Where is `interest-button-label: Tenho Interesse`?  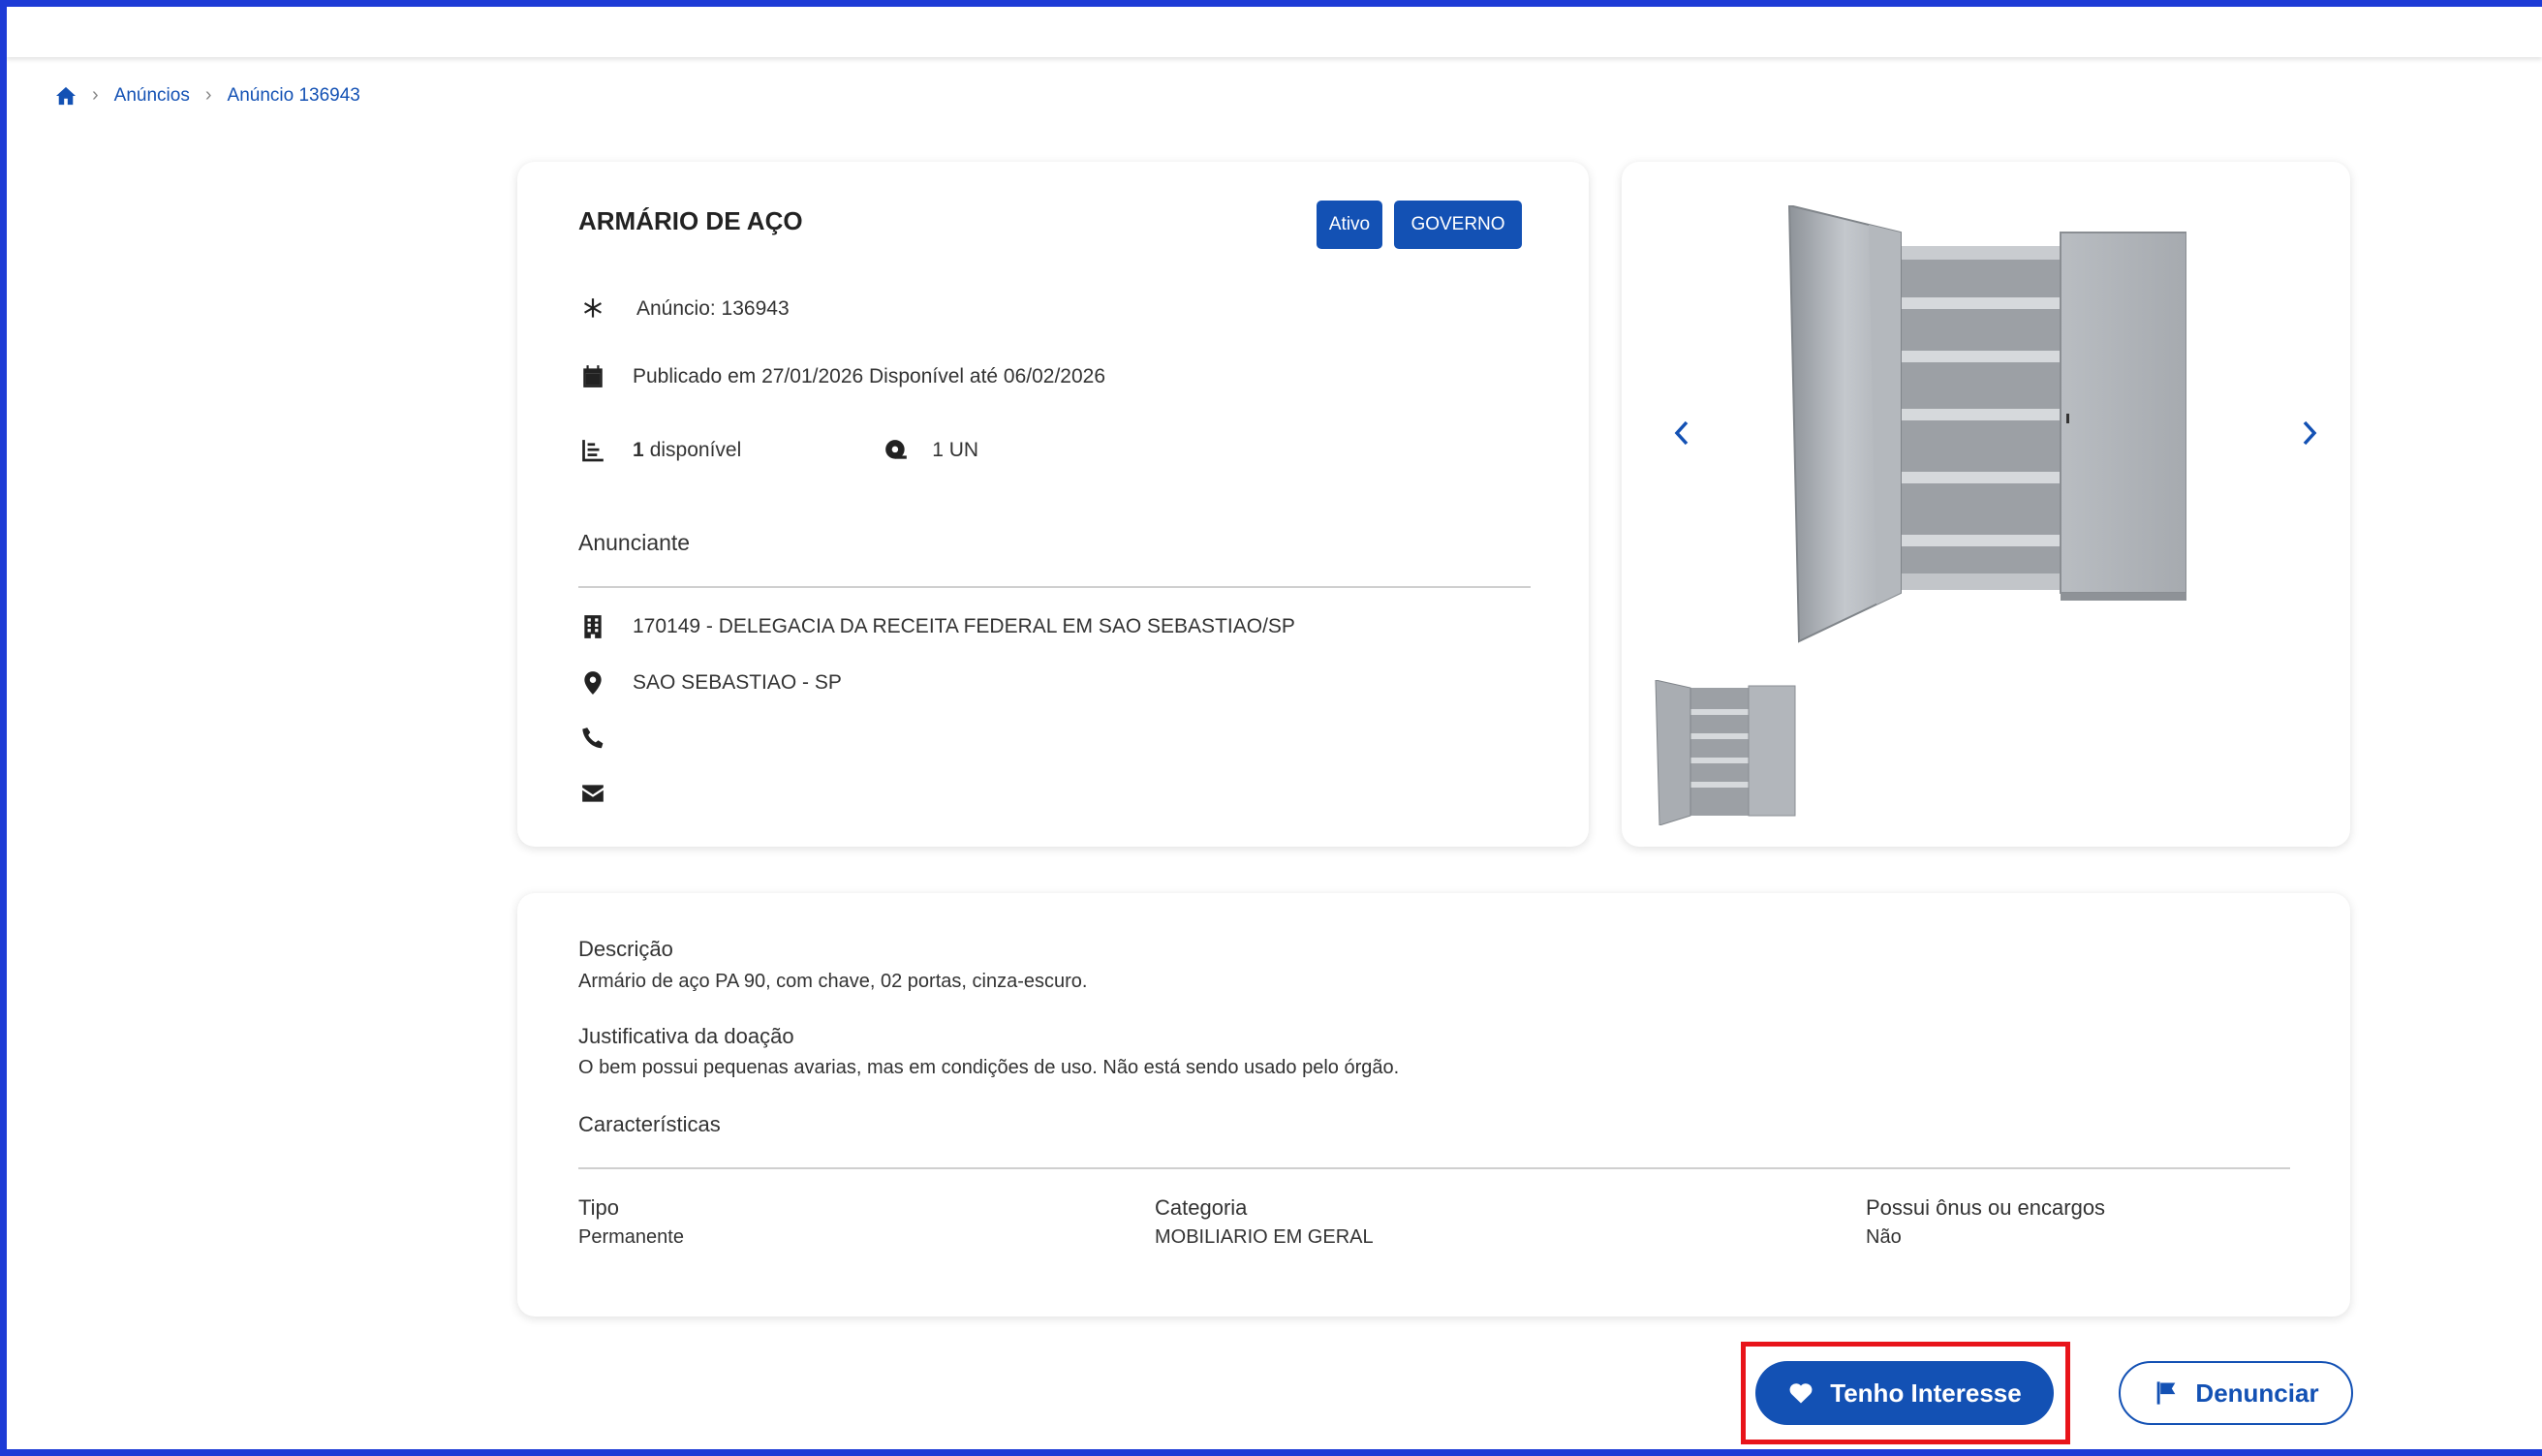
interest-button-label: Tenho Interesse is located at coordinates (1926, 1393).